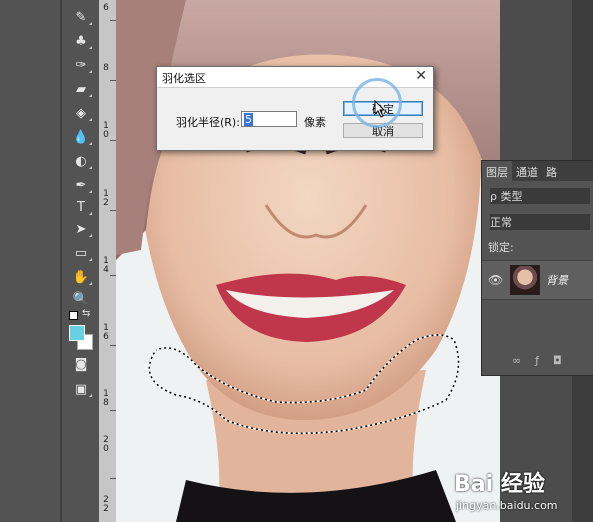 The height and width of the screenshot is (522, 593). Describe the element at coordinates (81, 65) in the screenshot. I see `history-brush-tool-icon: ✑` at that location.